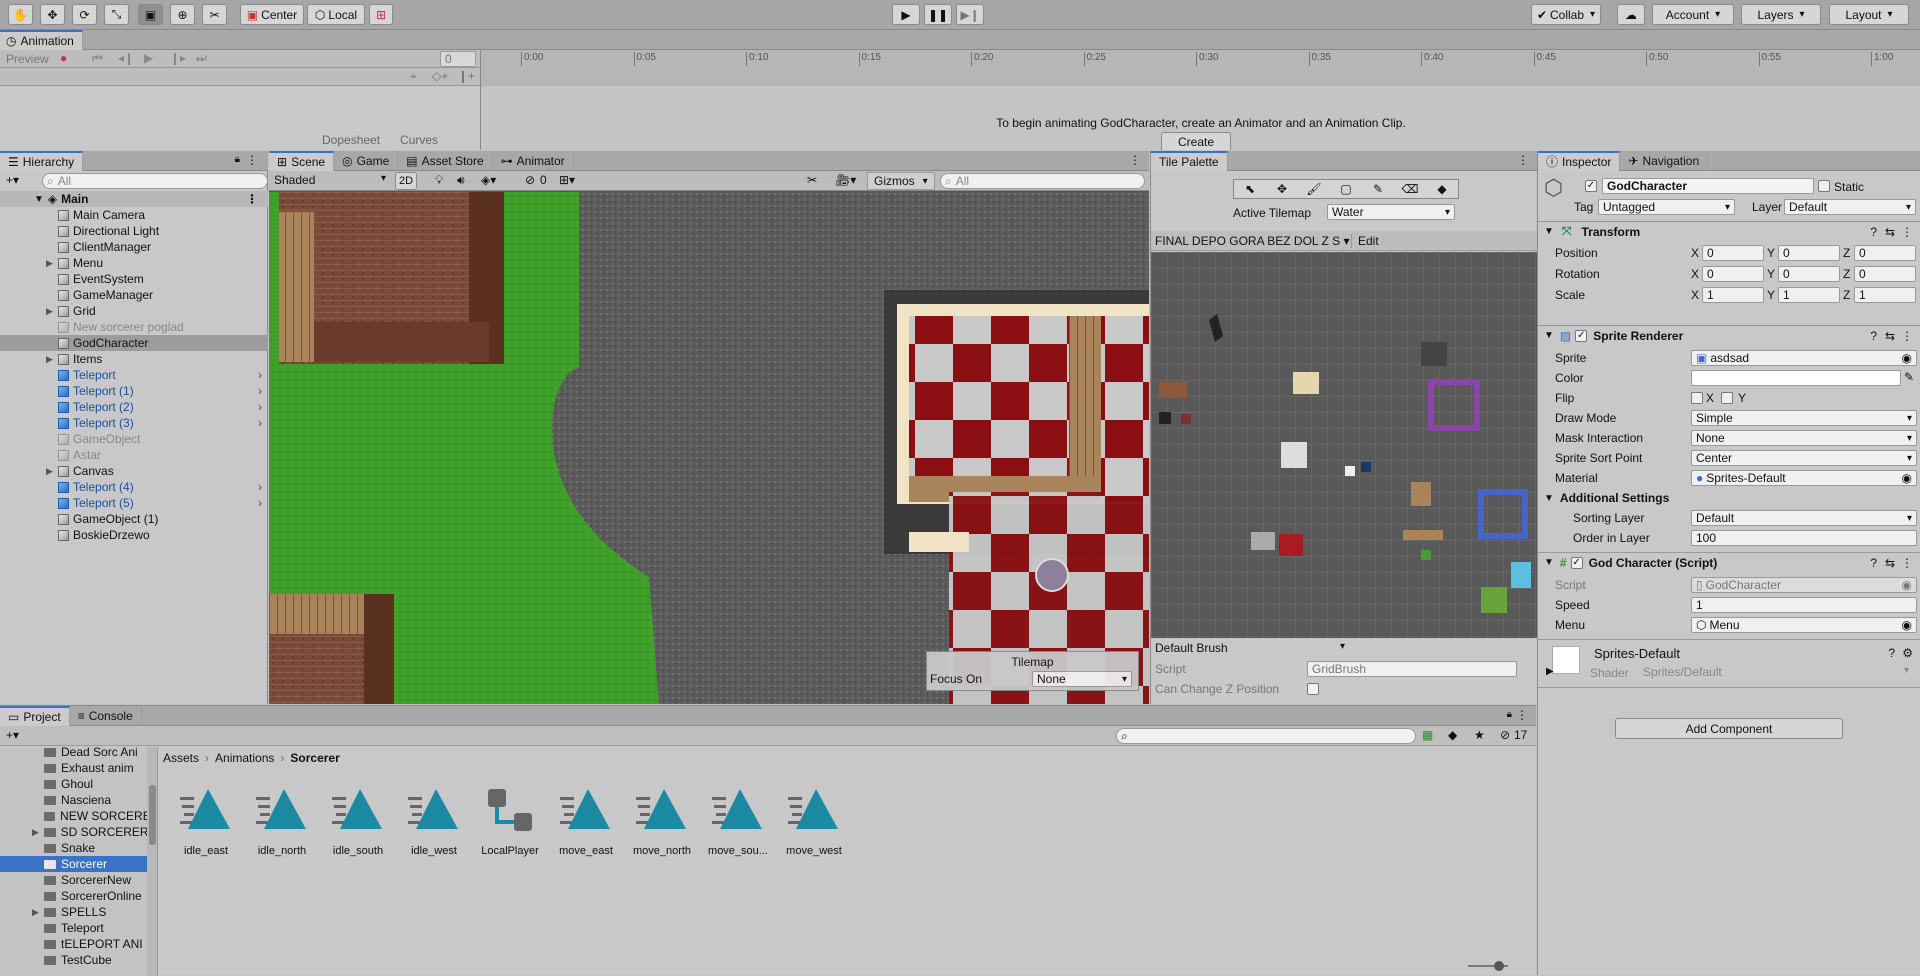  Describe the element at coordinates (1378, 189) in the screenshot. I see `picker-icon: ✎` at that location.